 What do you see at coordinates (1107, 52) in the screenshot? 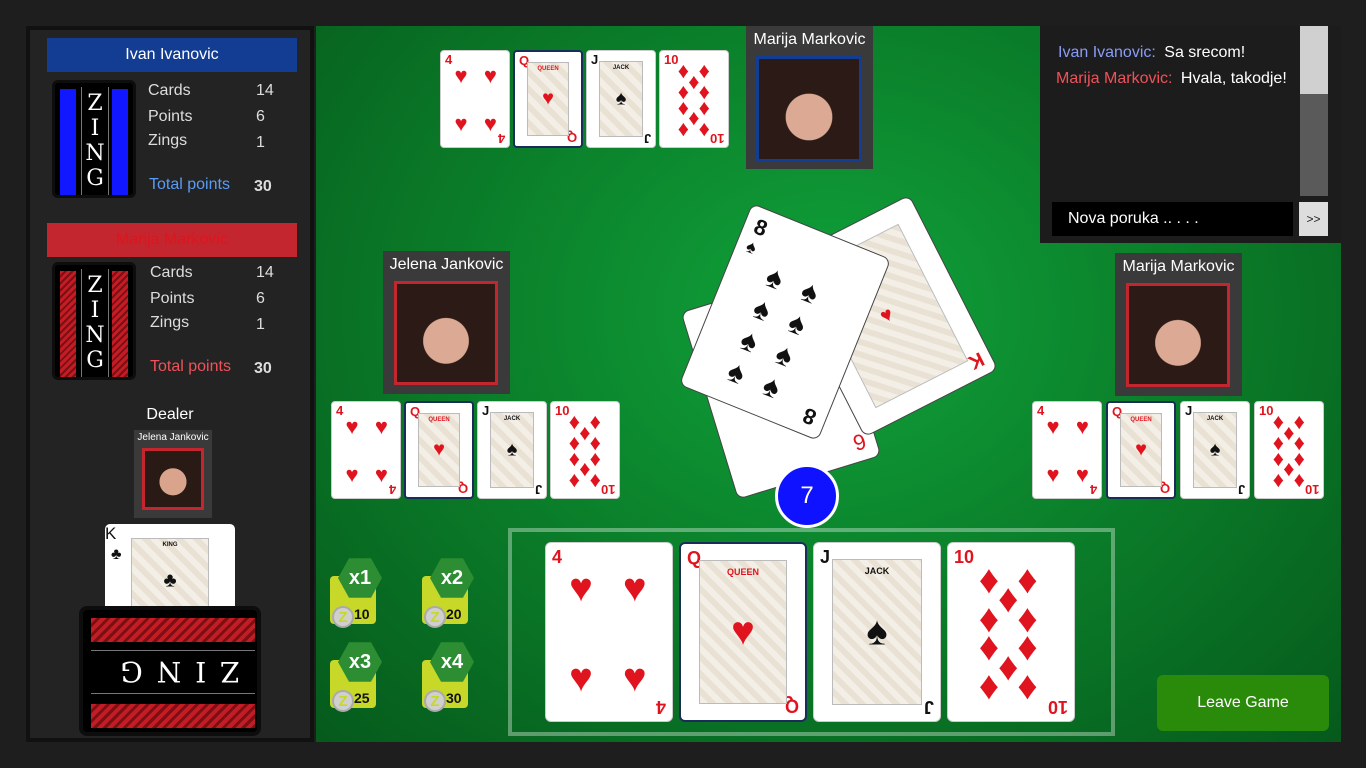
I see `chat-author: Ivan Ivanovic:` at bounding box center [1107, 52].